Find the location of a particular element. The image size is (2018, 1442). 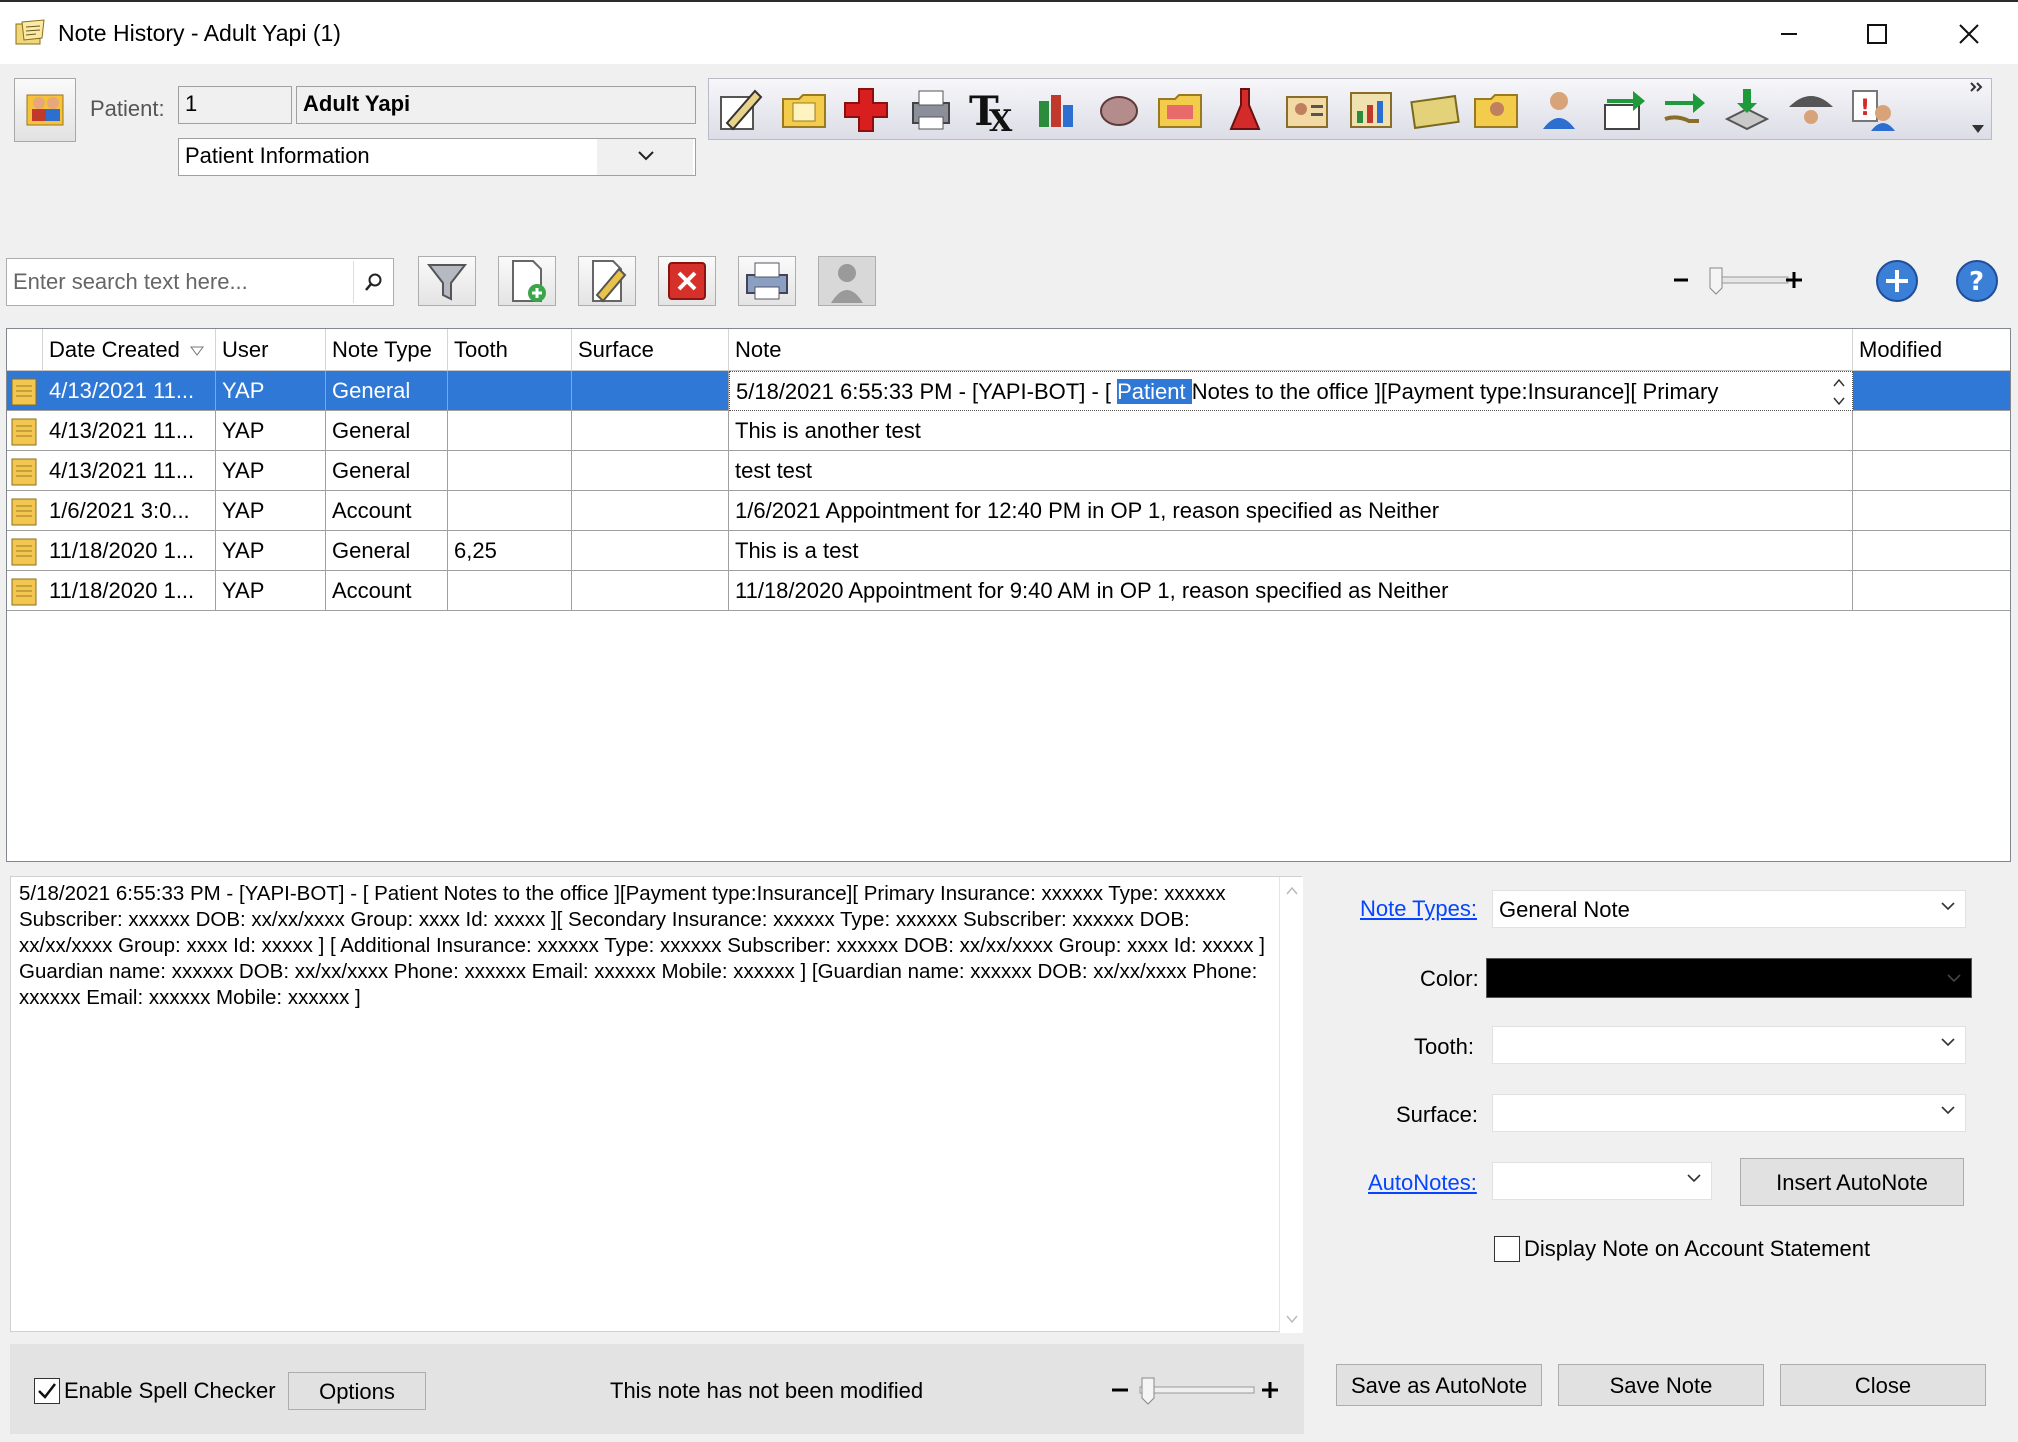

export-green-icon is located at coordinates (1623, 110).